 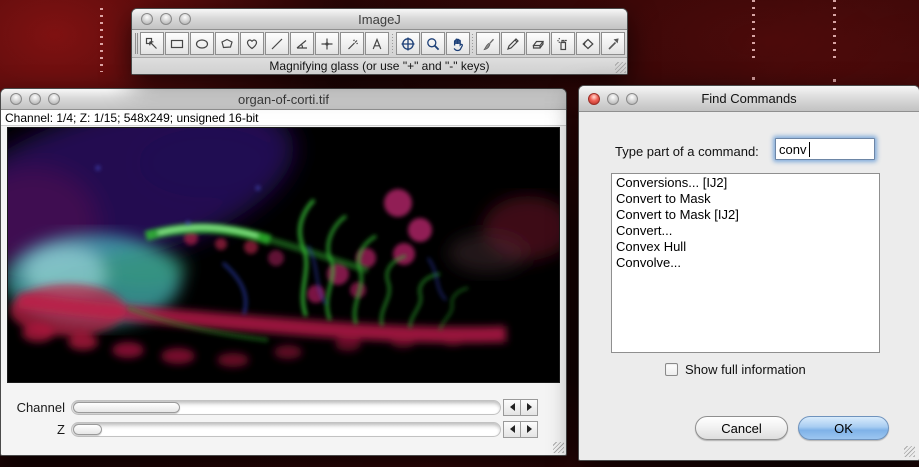 What do you see at coordinates (126, 407) in the screenshot?
I see `channel-slider-thumb` at bounding box center [126, 407].